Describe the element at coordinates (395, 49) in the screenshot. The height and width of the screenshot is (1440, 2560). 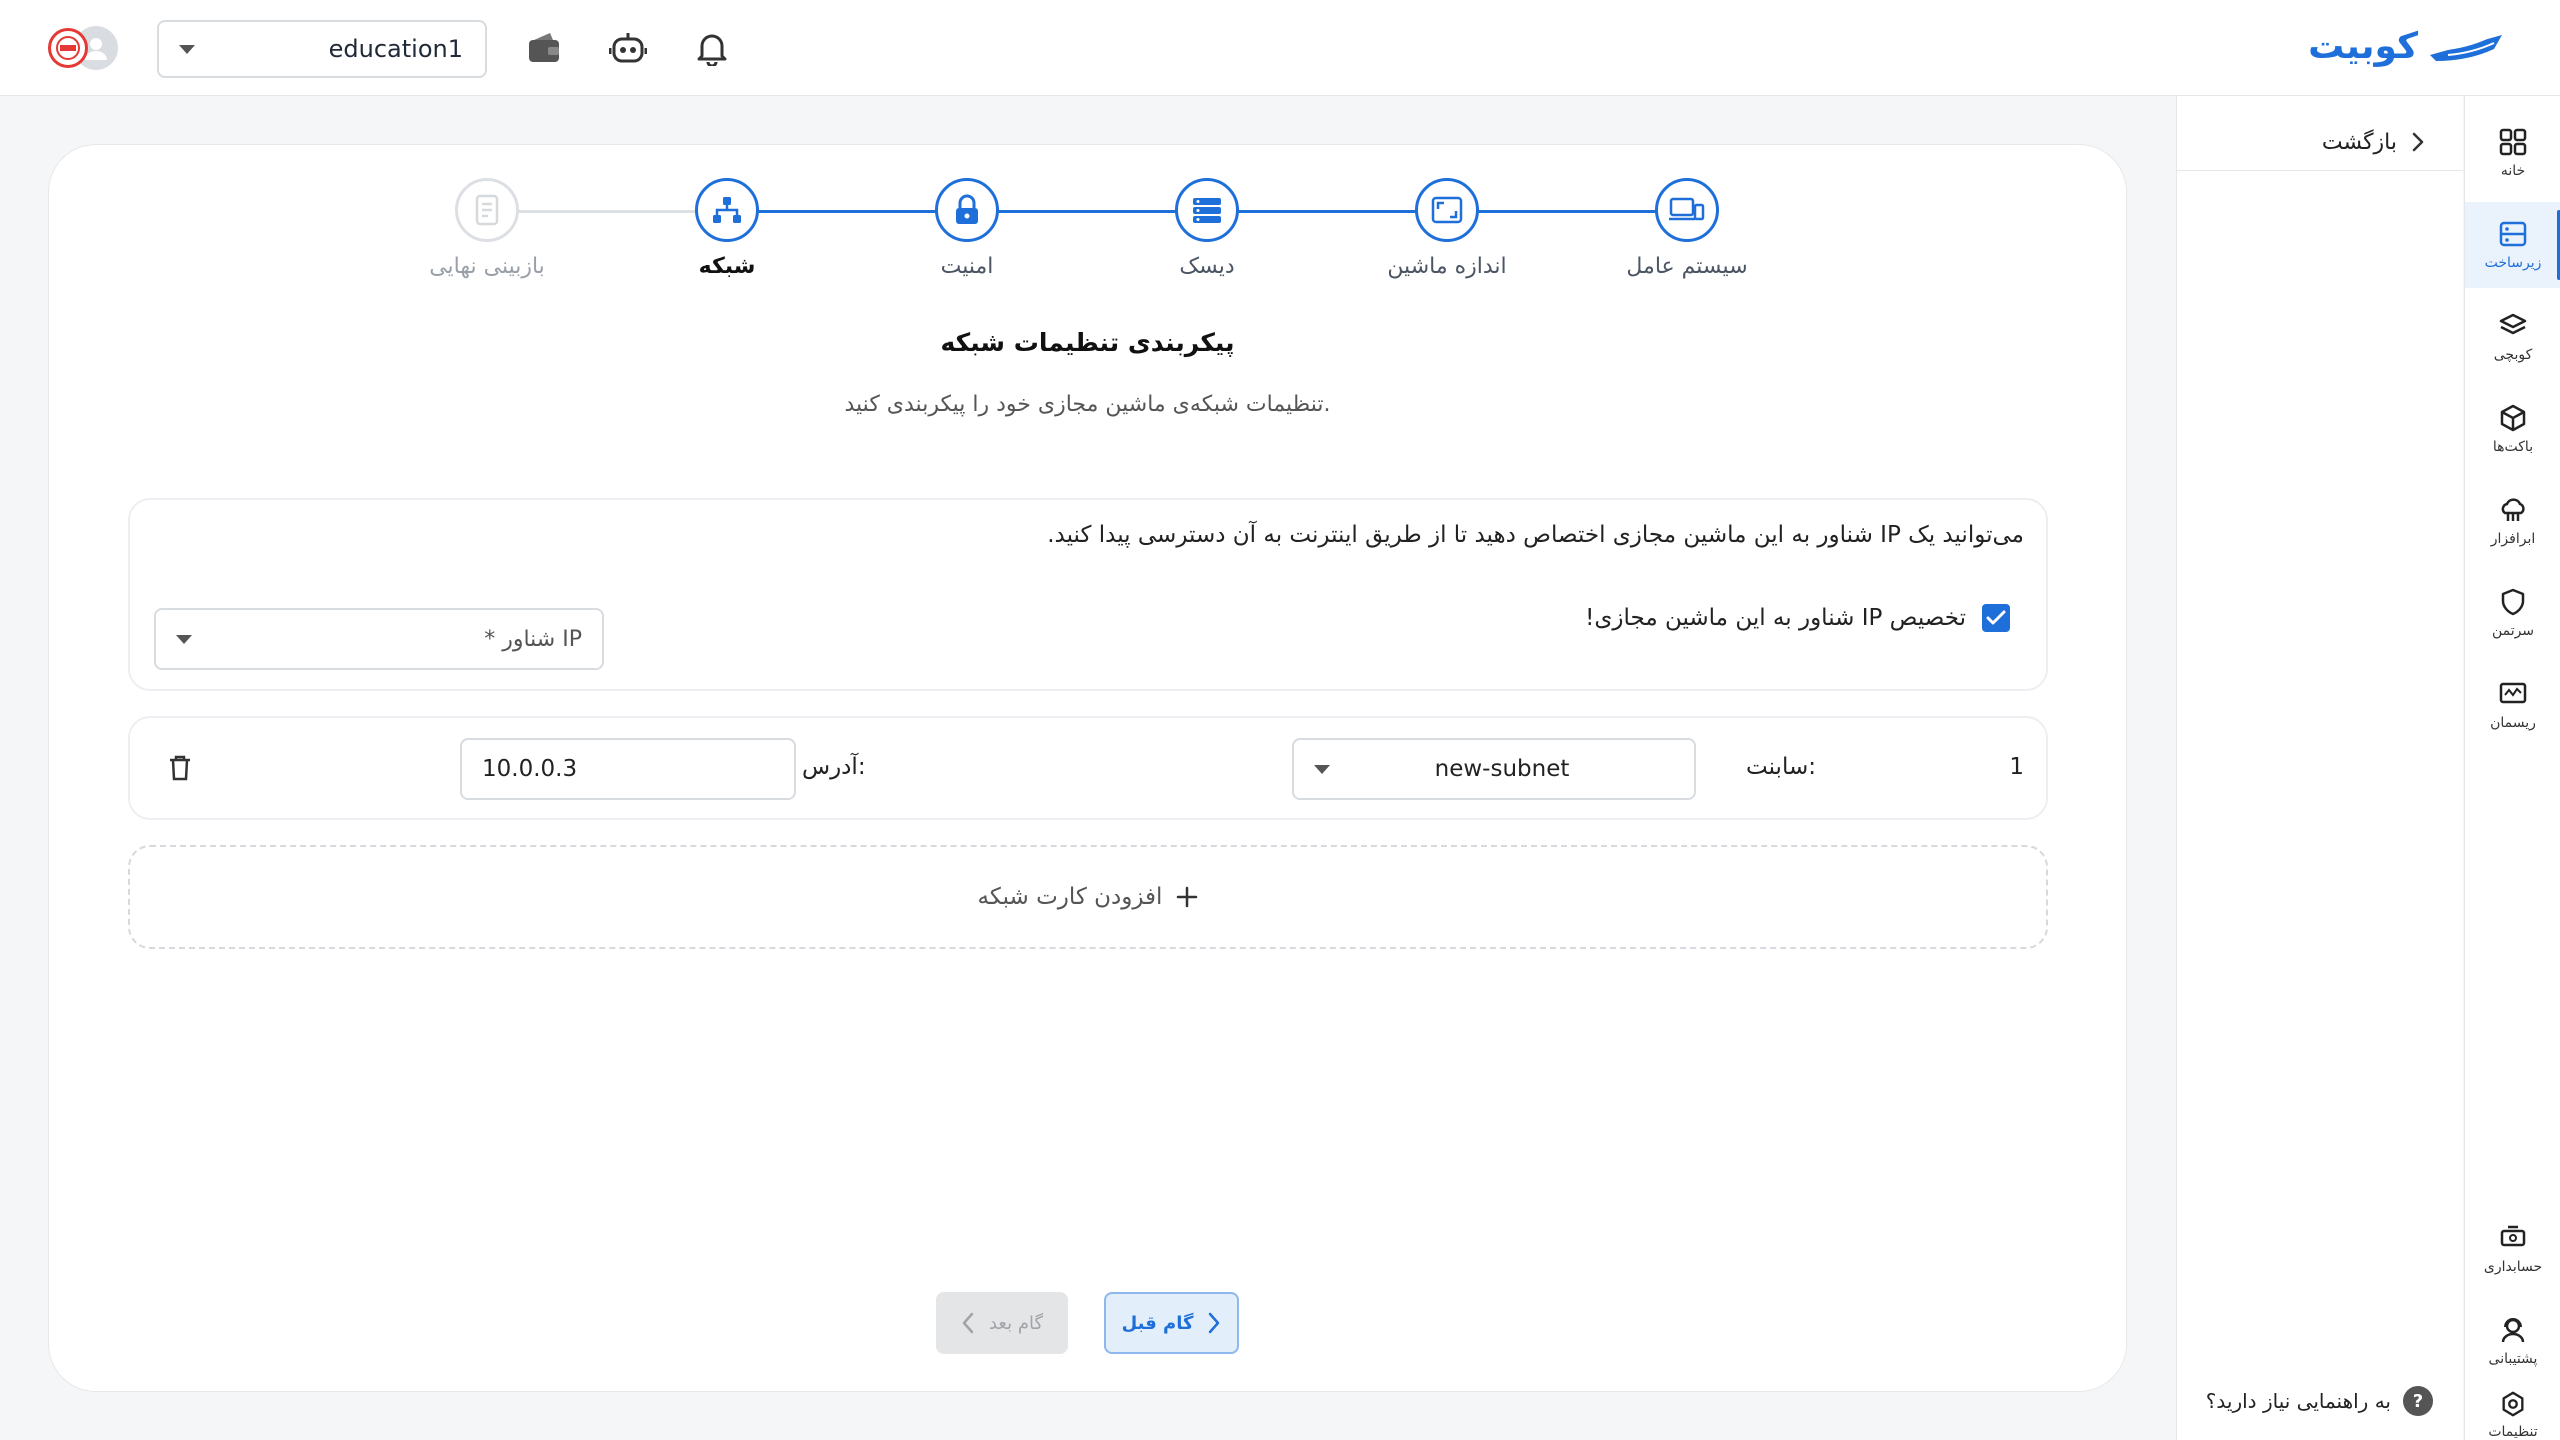
I see `project-select-value: education1` at that location.